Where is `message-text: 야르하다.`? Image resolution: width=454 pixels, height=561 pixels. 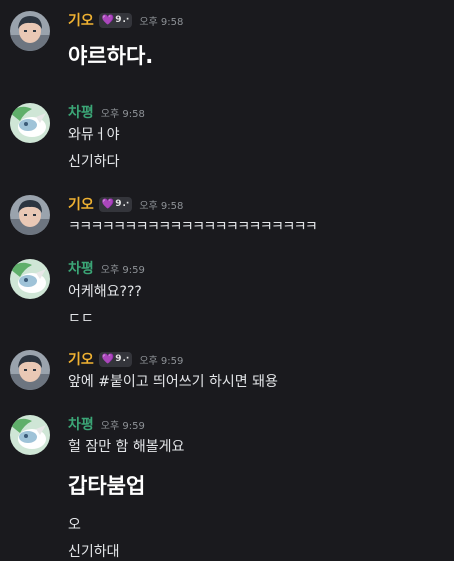 message-text: 야르하다. is located at coordinates (111, 56).